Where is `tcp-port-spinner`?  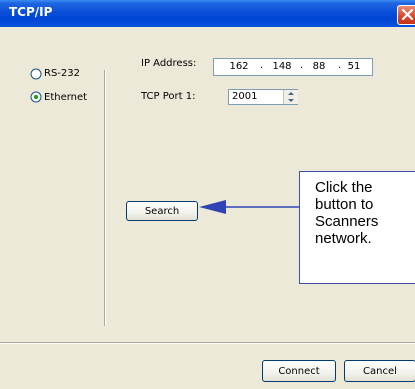
tcp-port-spinner is located at coordinates (290, 97).